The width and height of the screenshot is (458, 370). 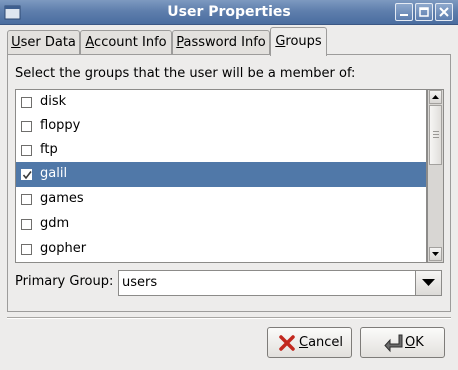 I want to click on maximize-button, so click(x=424, y=12).